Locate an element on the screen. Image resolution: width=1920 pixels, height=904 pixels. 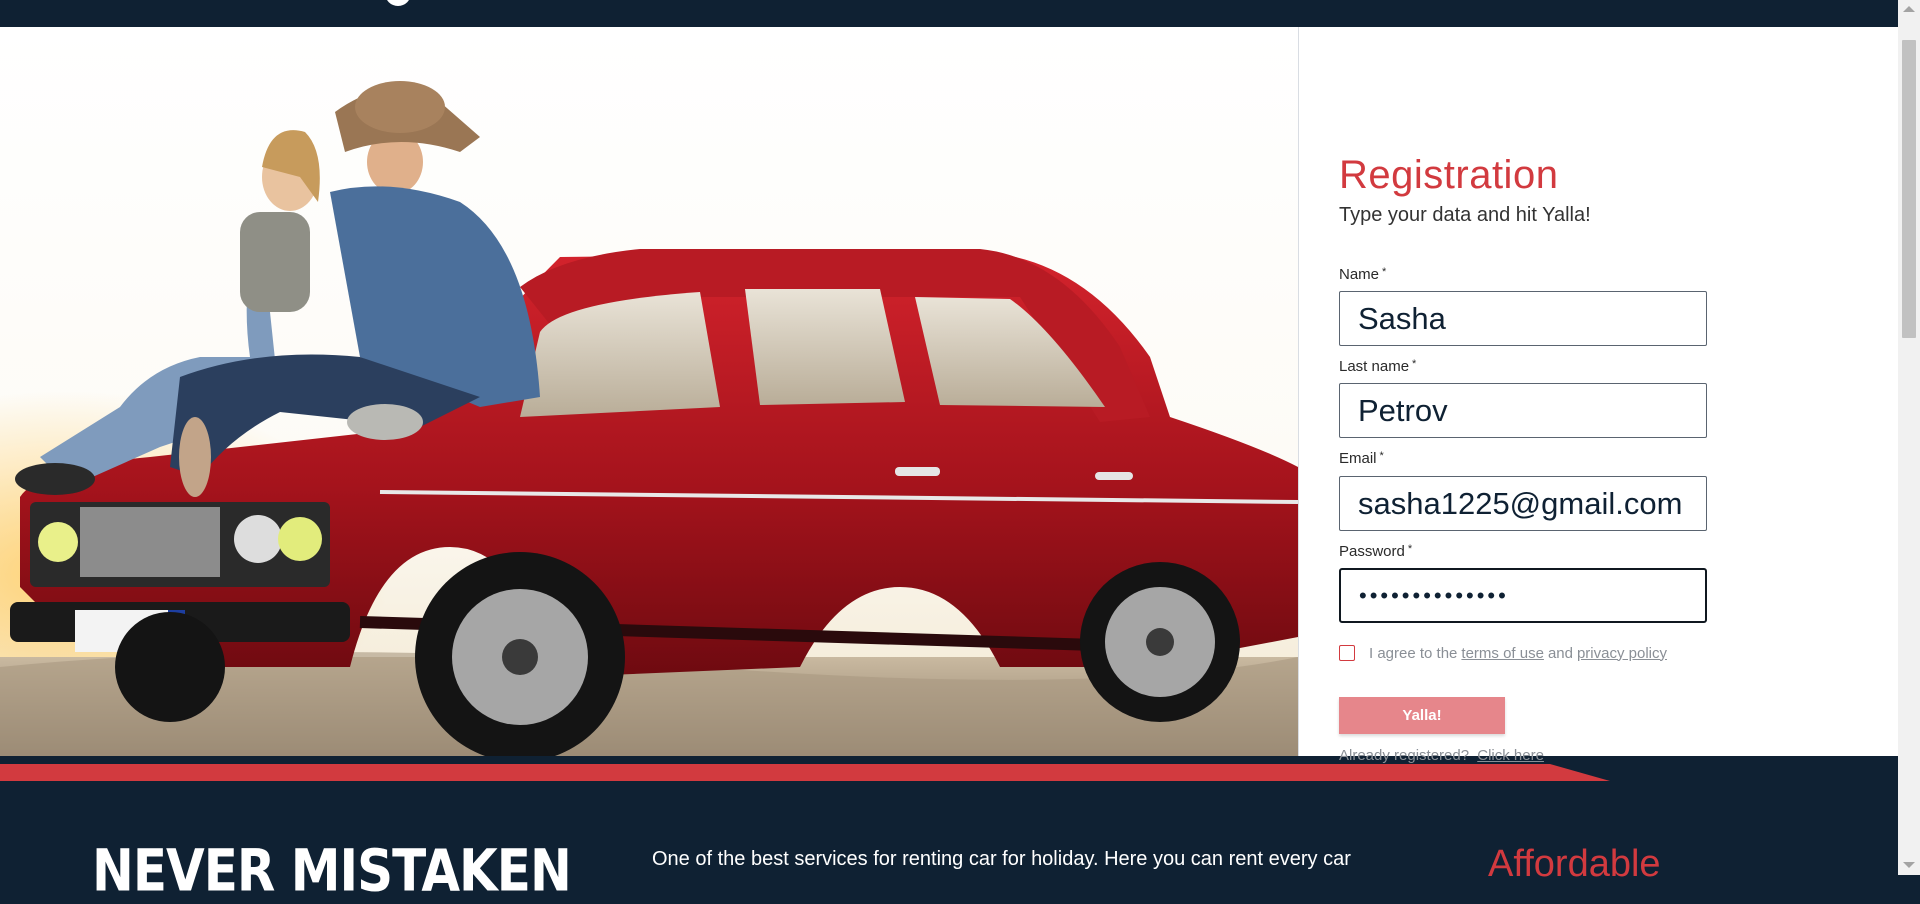
agree-prefix-text: I agree to the is located at coordinates (1413, 653).